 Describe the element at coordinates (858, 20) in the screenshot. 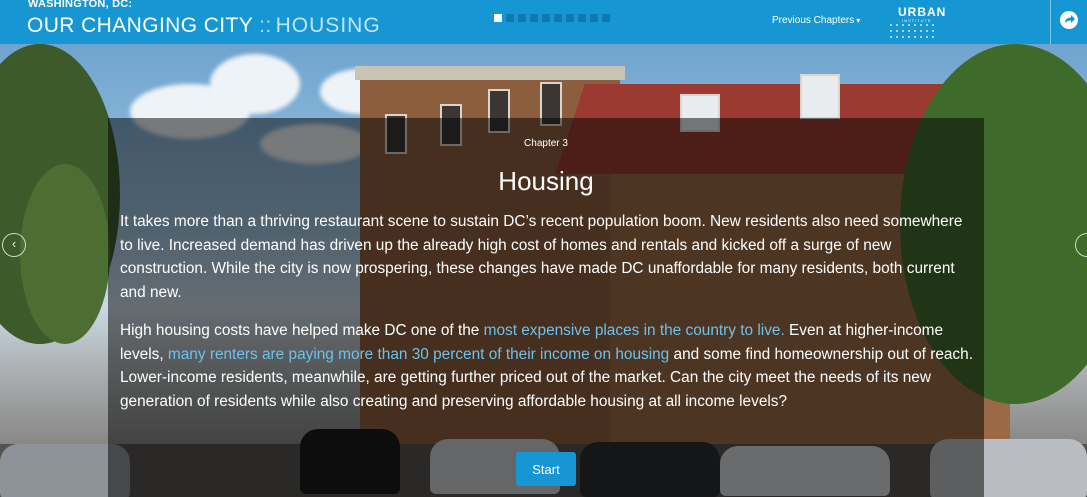

I see `caret-down-icon: ▾` at that location.